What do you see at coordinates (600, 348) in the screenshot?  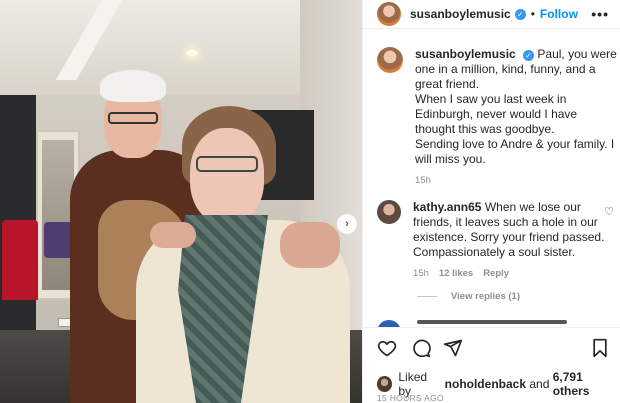 I see `bookmark-icon` at bounding box center [600, 348].